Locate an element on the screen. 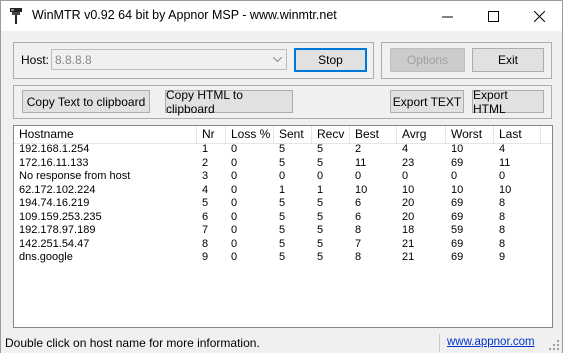 Image resolution: width=563 pixels, height=353 pixels. cell-avrg: 0 is located at coordinates (405, 176).